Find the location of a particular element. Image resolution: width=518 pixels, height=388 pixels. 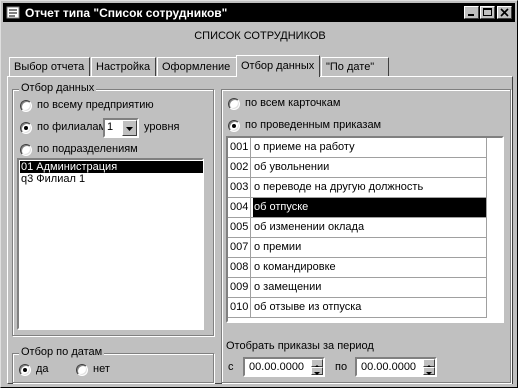

table-row: 002 об увольнении is located at coordinates (357, 168).